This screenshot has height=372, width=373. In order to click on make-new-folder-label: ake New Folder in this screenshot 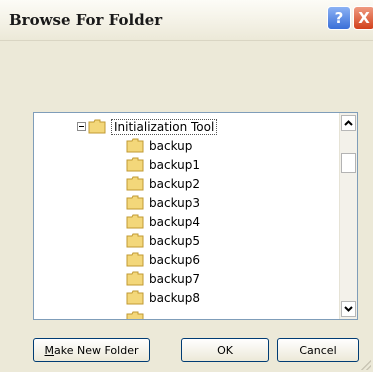, I will do `click(96, 350)`.